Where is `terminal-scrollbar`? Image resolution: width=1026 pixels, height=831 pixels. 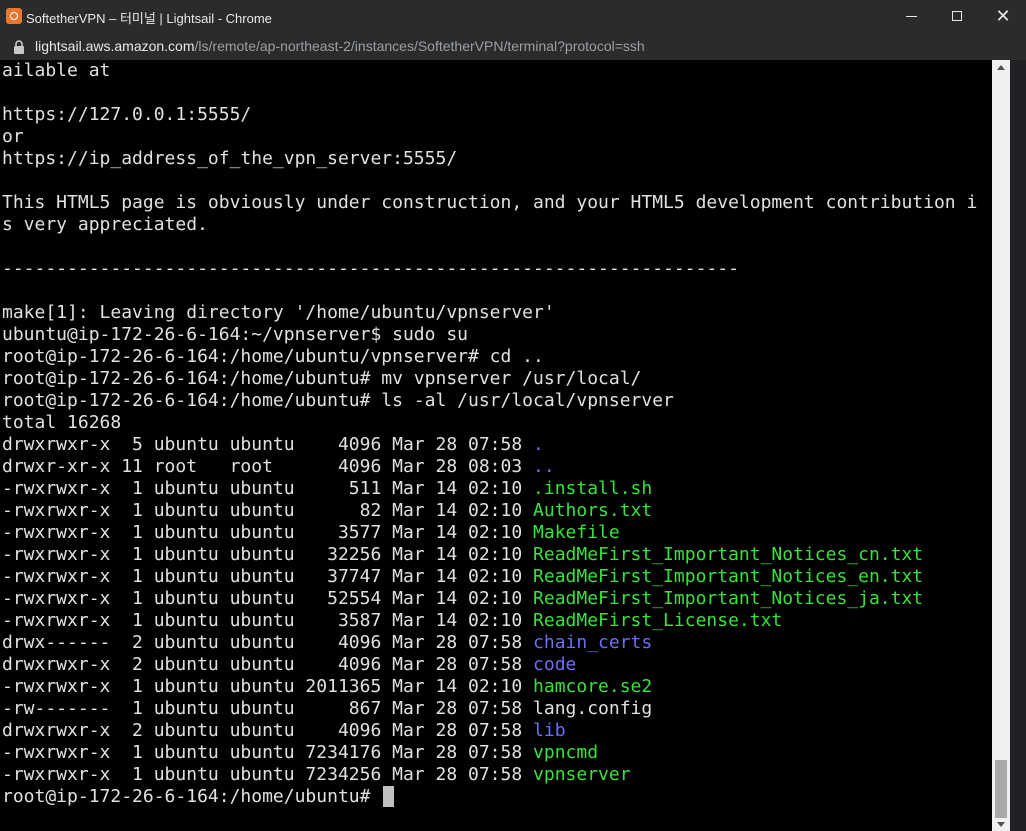
terminal-scrollbar is located at coordinates (1001, 445).